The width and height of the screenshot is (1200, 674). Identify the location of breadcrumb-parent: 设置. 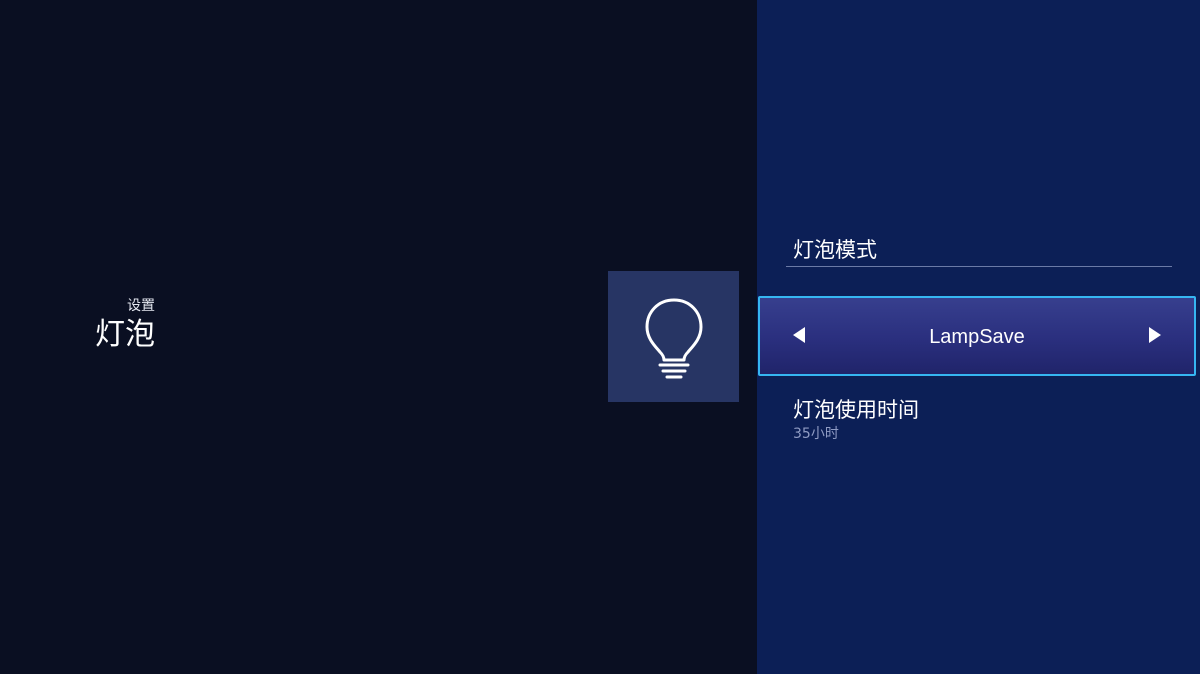
(141, 306).